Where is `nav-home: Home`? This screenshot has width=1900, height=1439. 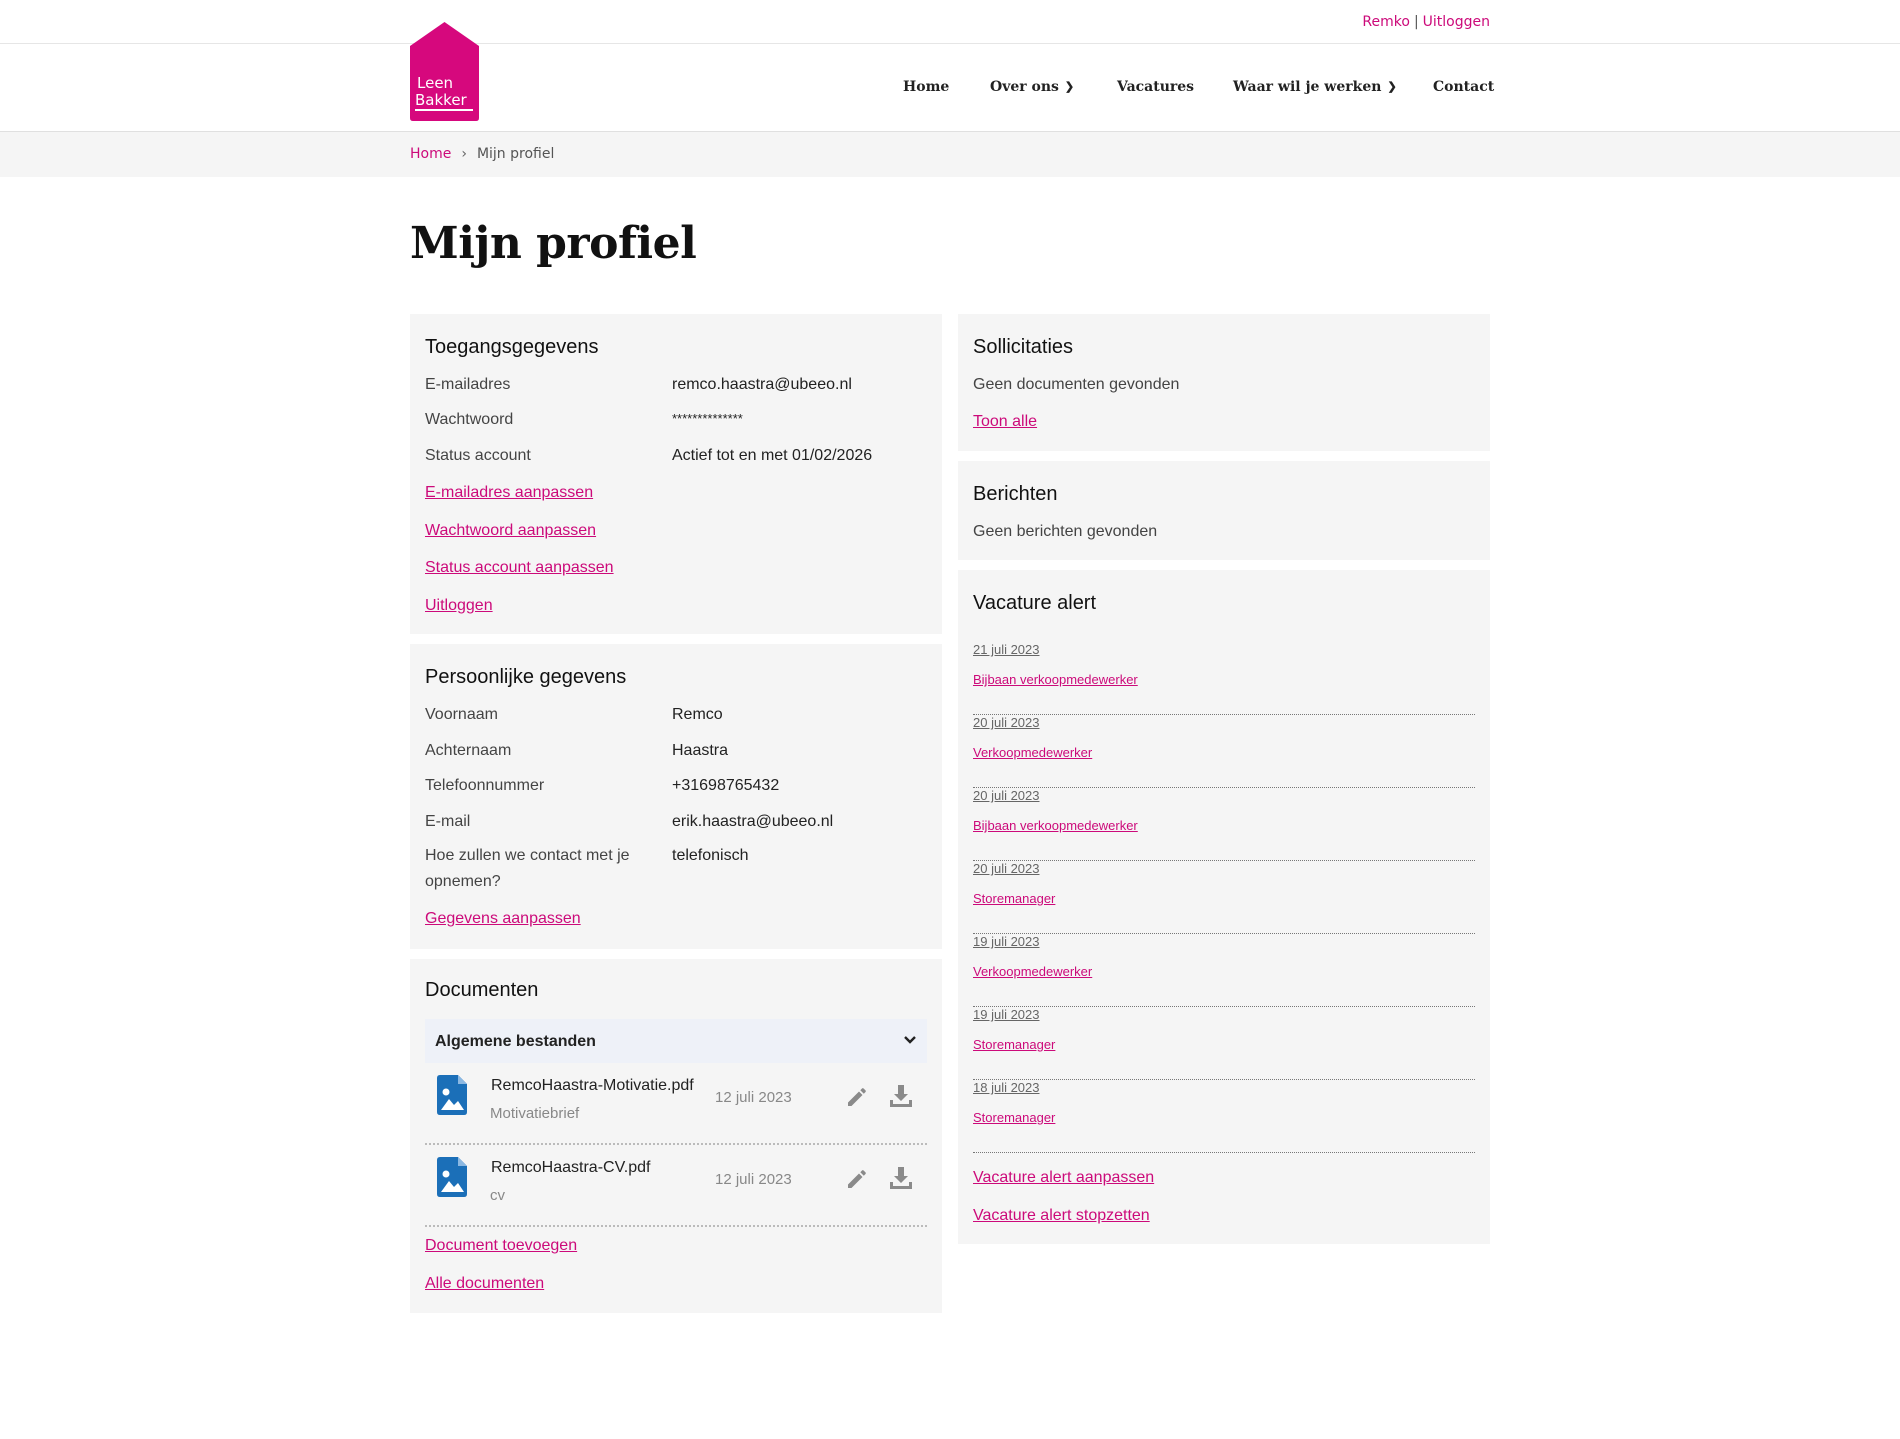
nav-home: Home is located at coordinates (926, 87).